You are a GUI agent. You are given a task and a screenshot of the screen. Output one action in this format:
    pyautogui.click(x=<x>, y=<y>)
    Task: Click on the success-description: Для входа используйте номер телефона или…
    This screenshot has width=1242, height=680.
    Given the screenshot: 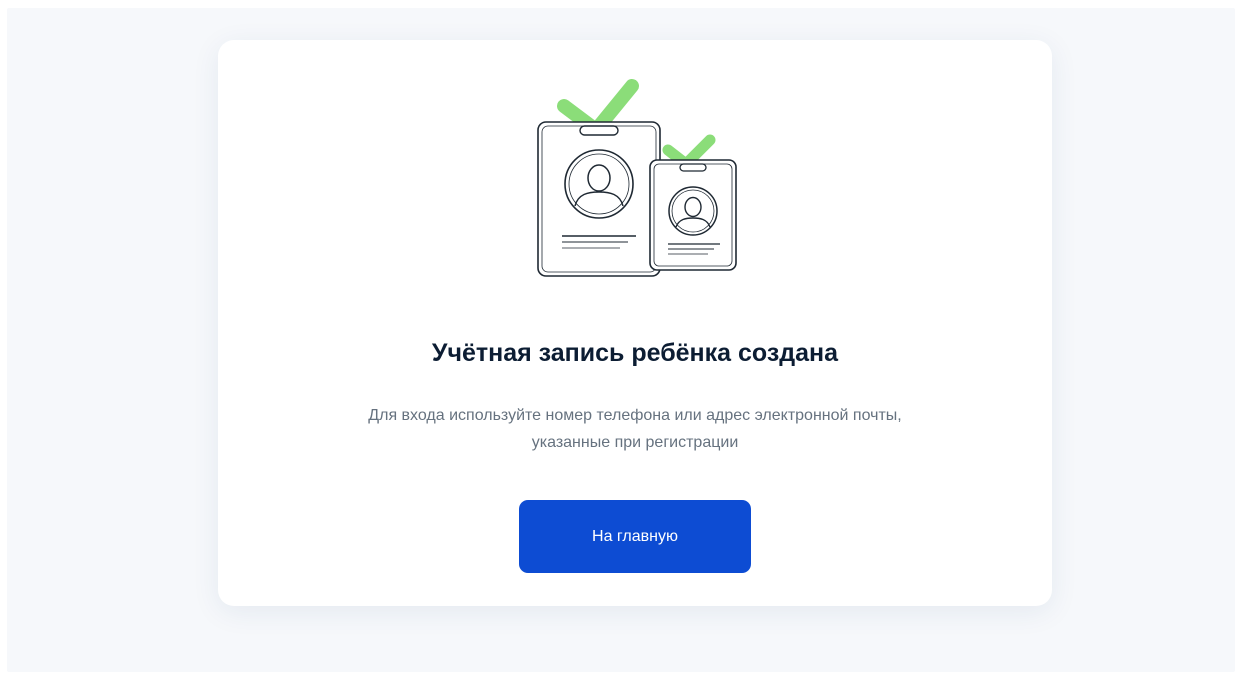 What is the action you would take?
    pyautogui.click(x=635, y=429)
    